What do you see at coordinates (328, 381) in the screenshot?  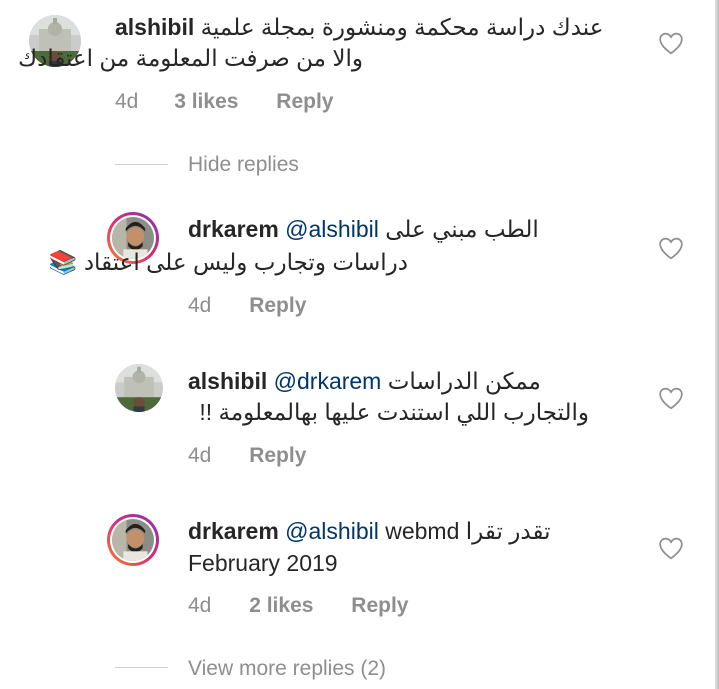 I see `reply-mention: @drkarem` at bounding box center [328, 381].